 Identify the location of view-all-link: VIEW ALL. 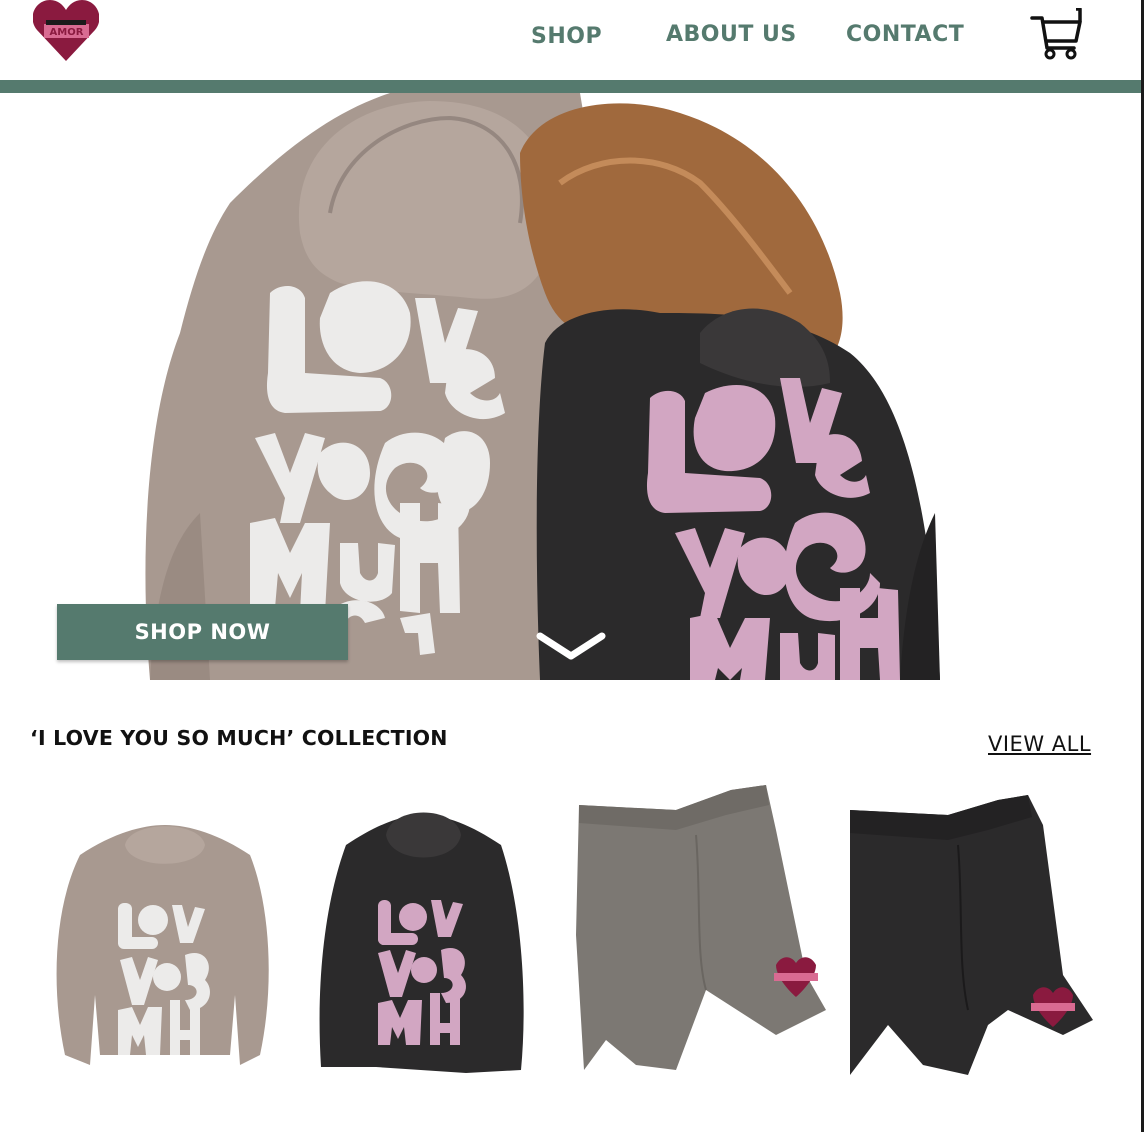
(1039, 744).